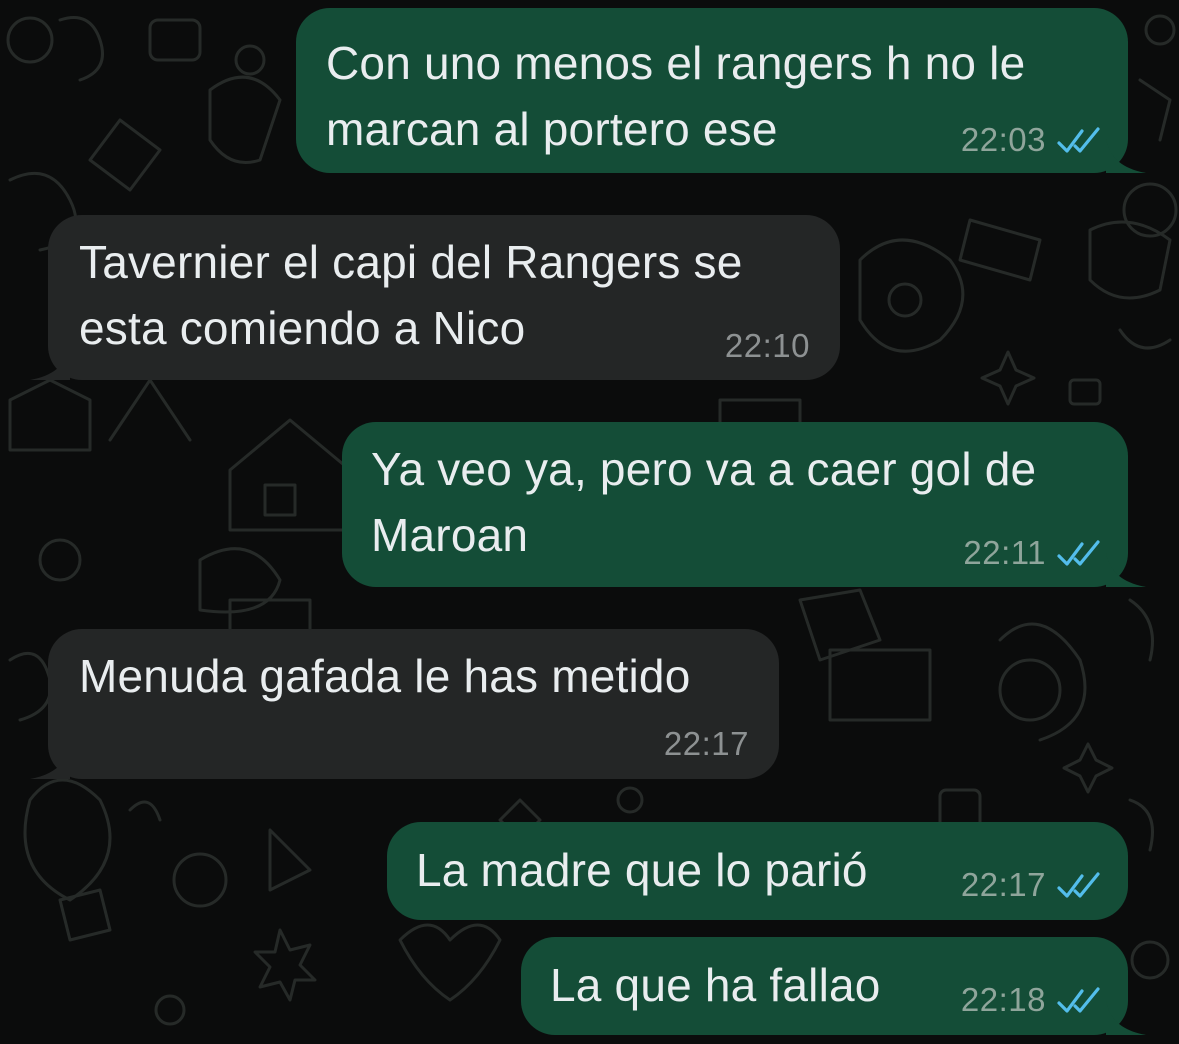 This screenshot has height=1044, width=1179. What do you see at coordinates (703, 502) in the screenshot?
I see `message-text: Ya veo ya, pero va a caer gol de Maroan` at bounding box center [703, 502].